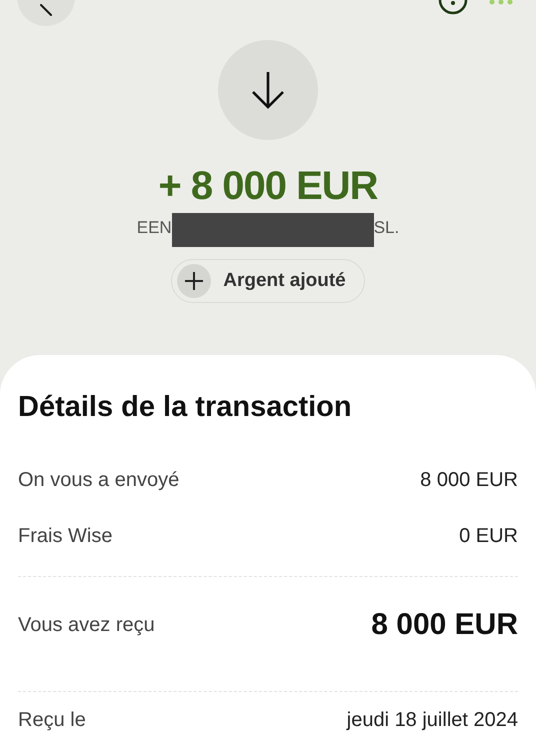 The width and height of the screenshot is (536, 756). I want to click on detail-label: On vous a envoyé, so click(99, 480).